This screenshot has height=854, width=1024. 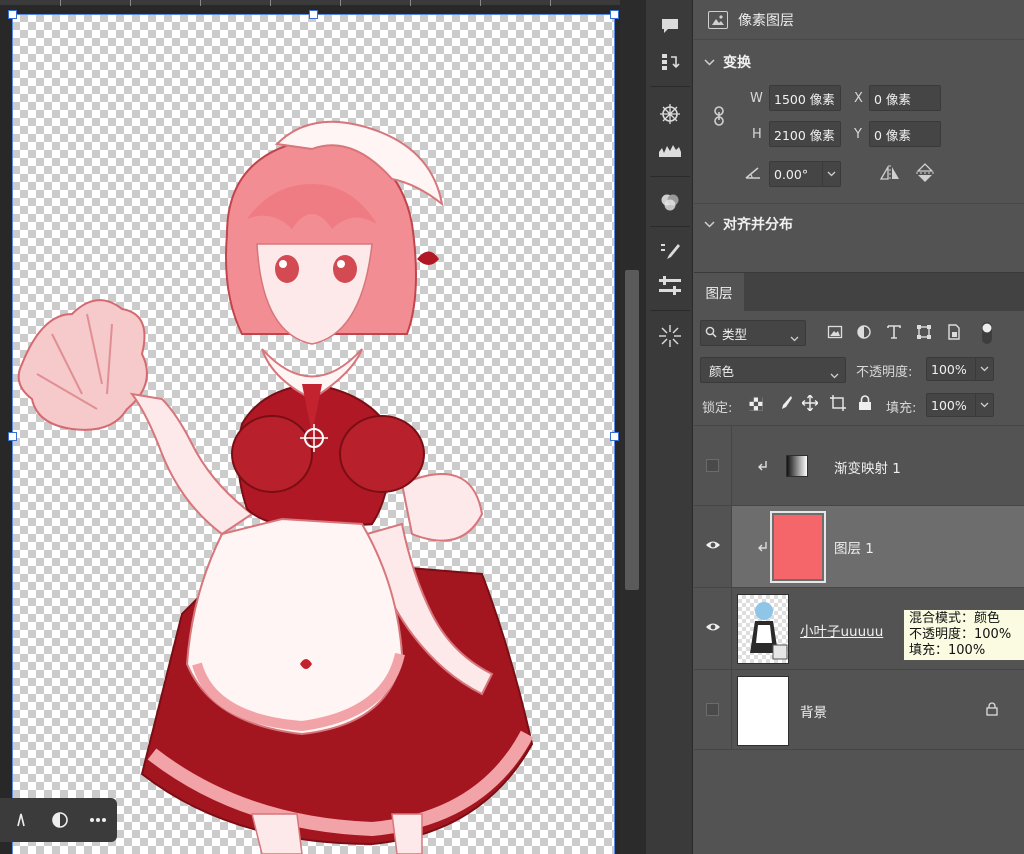 I want to click on top-ruler, so click(x=310, y=3).